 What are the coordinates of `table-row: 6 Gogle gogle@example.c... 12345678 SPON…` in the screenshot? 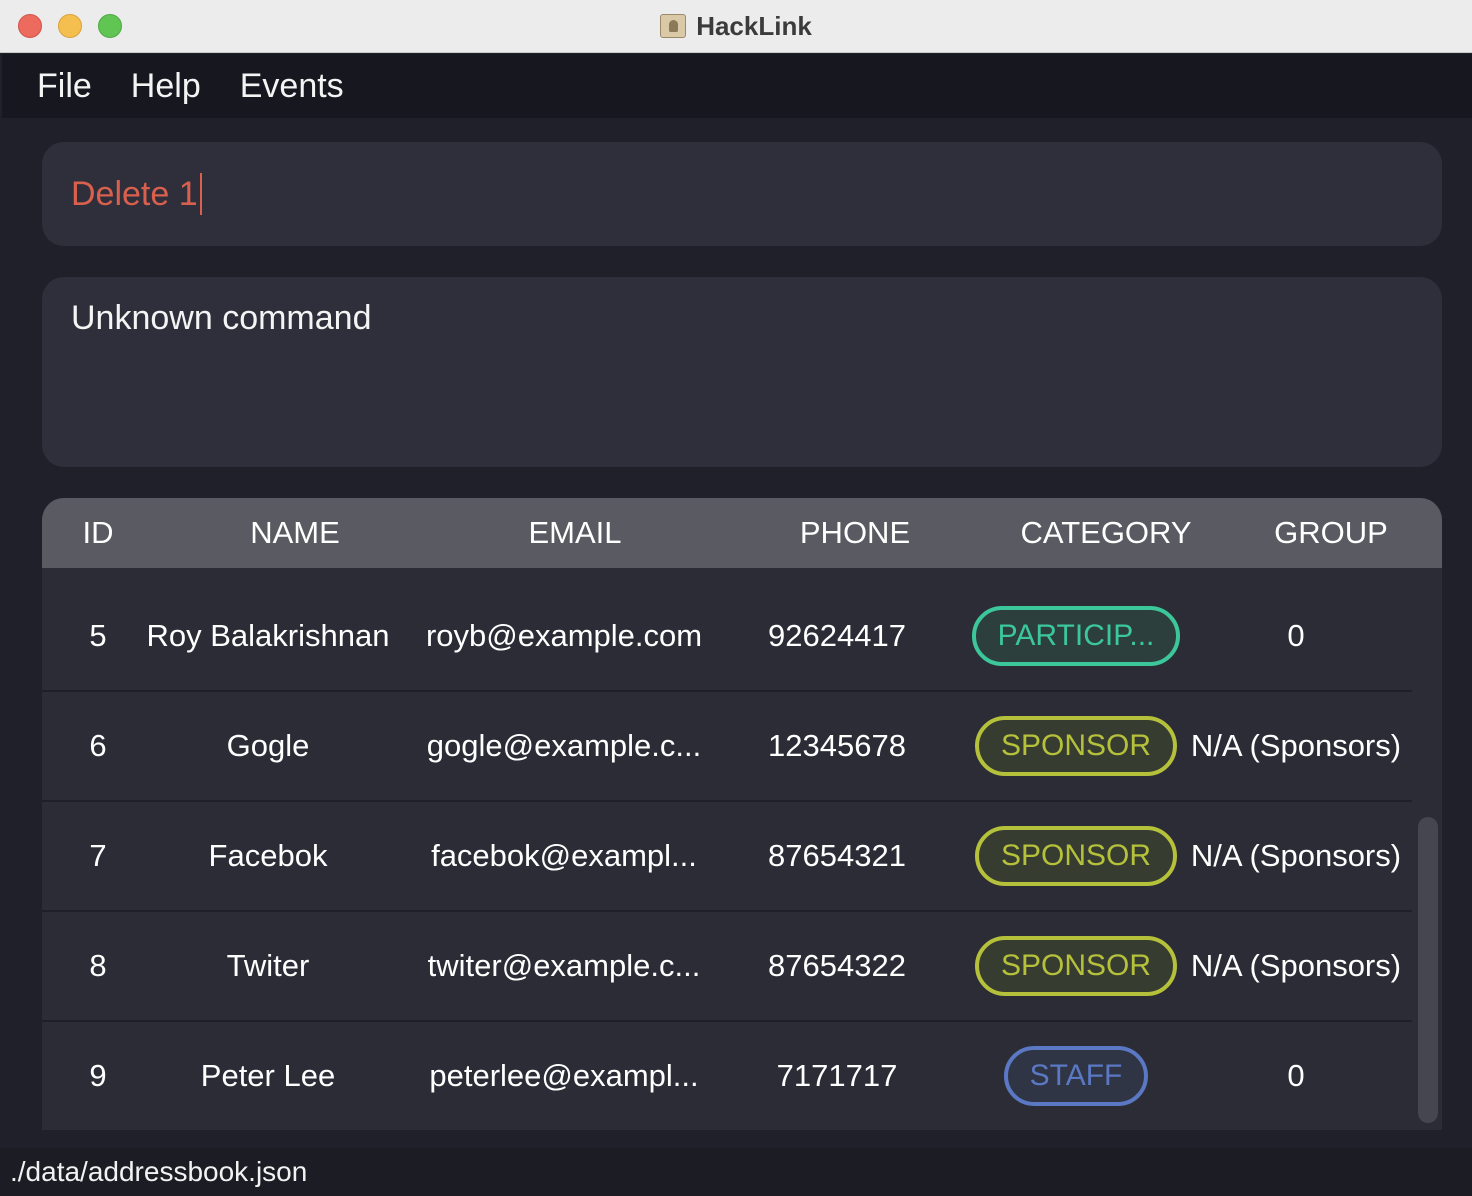 It's located at (727, 747).